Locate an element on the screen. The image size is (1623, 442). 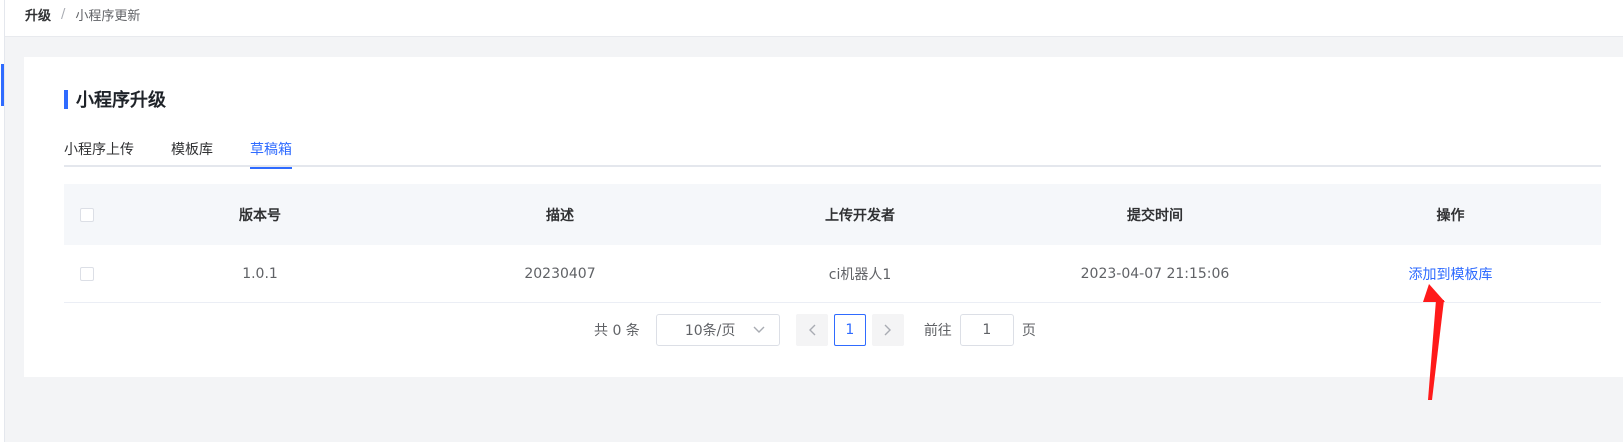
row-version: 1.0.1 is located at coordinates (260, 273).